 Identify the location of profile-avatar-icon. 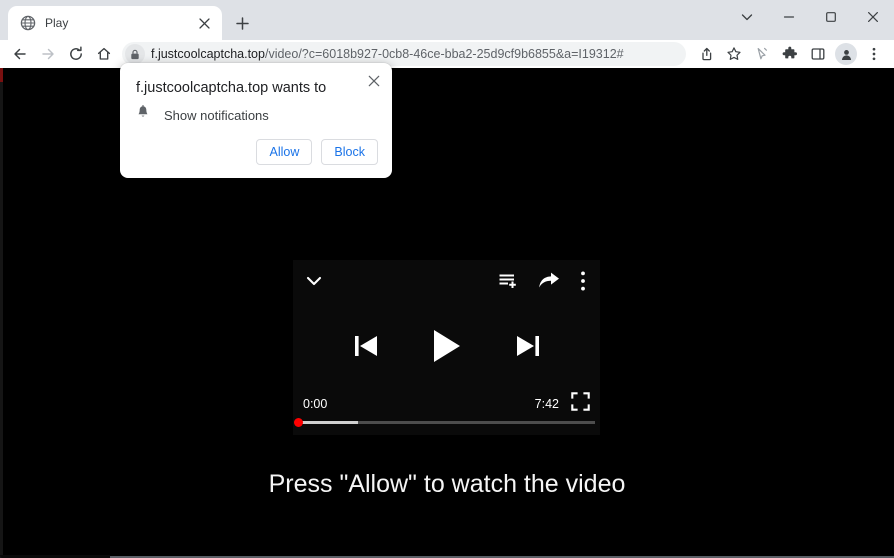
(846, 54).